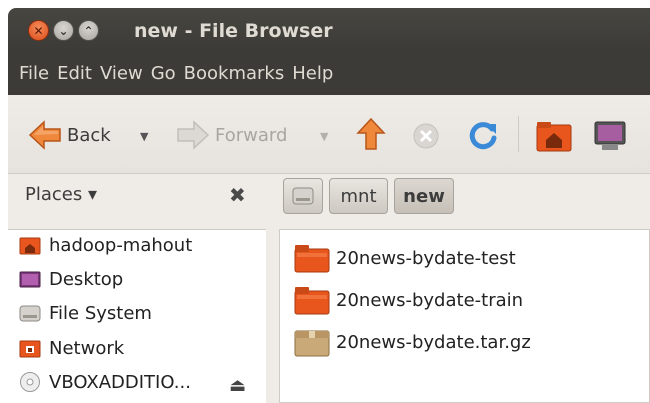 Image resolution: width=650 pixels, height=403 pixels. Describe the element at coordinates (121, 245) in the screenshot. I see `sidebar-item-label: hadoop-mahout` at that location.